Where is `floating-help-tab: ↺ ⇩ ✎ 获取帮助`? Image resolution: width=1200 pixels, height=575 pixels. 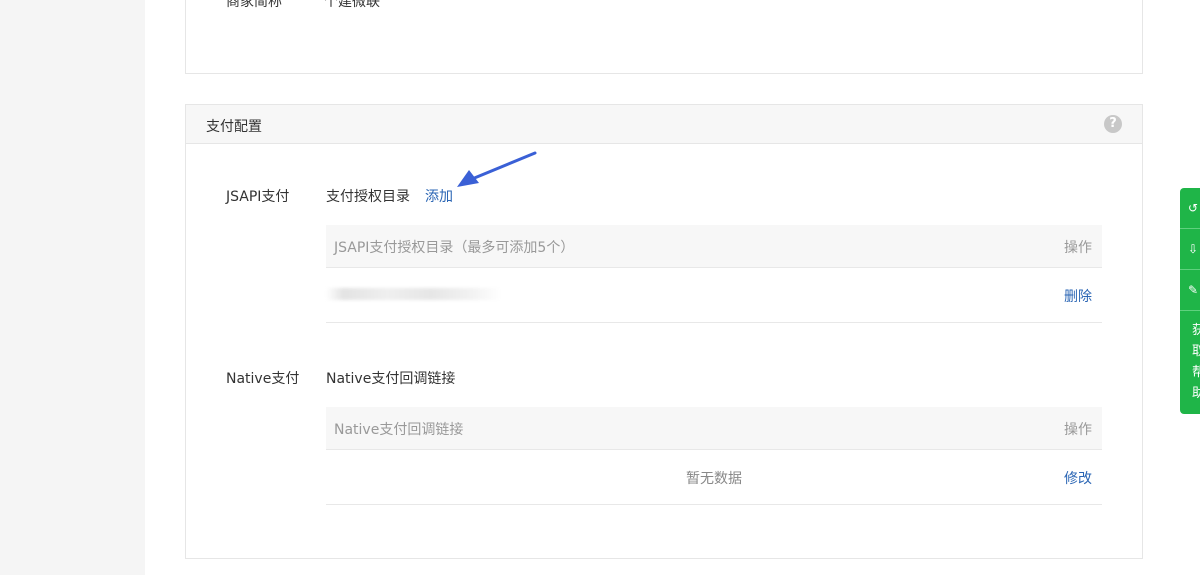 floating-help-tab: ↺ ⇩ ✎ 获取帮助 is located at coordinates (1190, 301).